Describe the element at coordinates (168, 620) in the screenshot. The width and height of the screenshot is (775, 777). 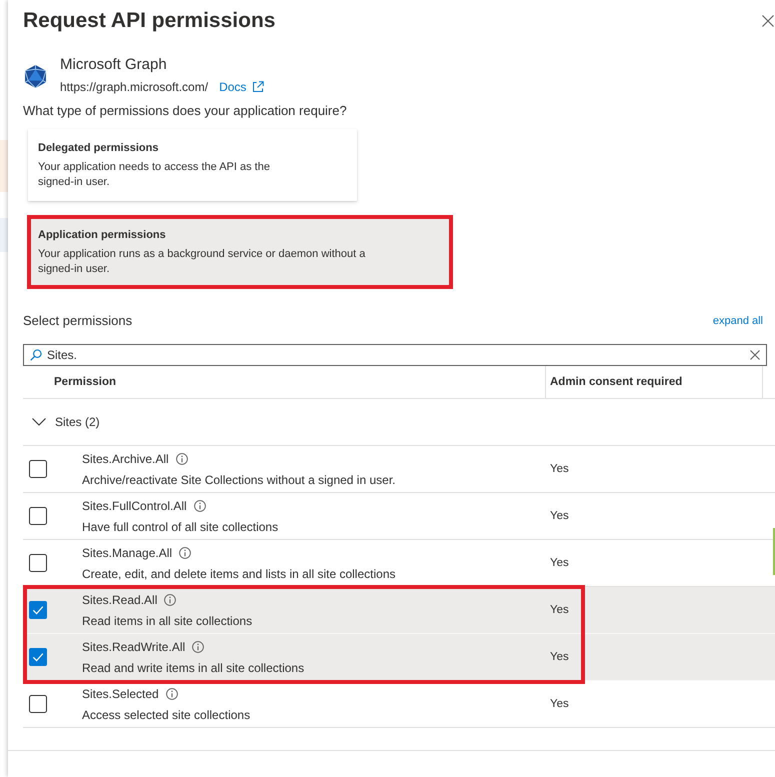
I see `permission-description: Read items in all site collections` at that location.